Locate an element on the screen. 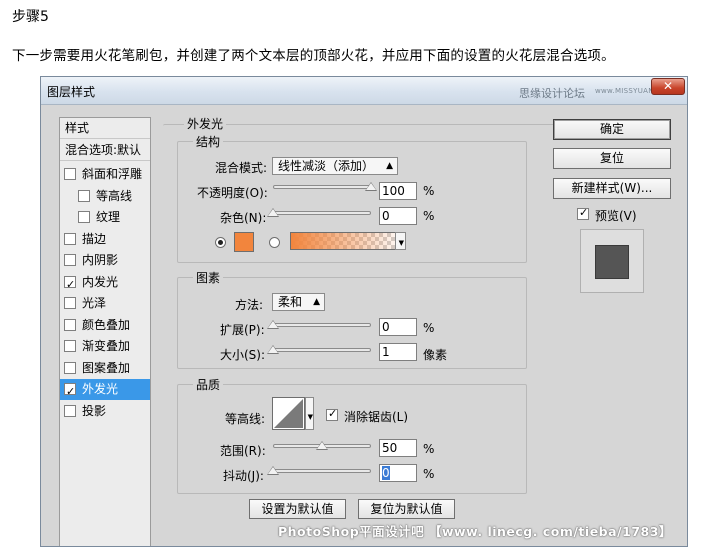 This screenshot has width=701, height=547. blend-mode-select: 线性减淡（添加） ▲ is located at coordinates (335, 166).